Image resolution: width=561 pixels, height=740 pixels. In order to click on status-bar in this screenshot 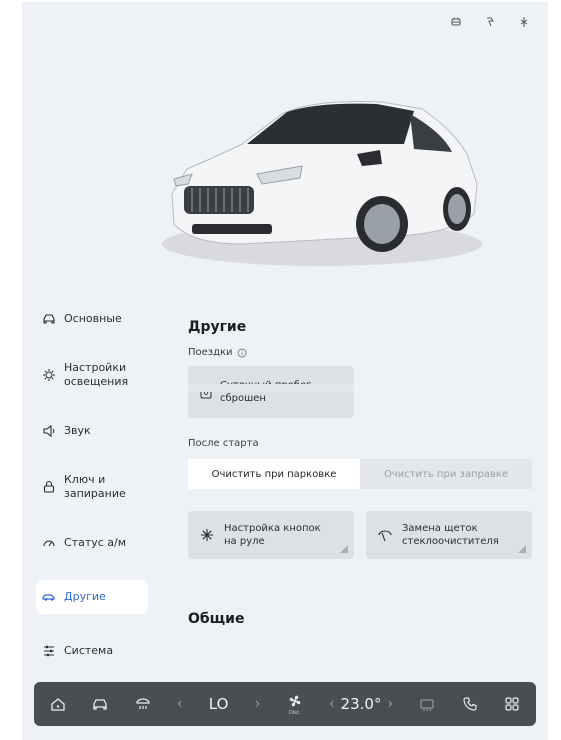, I will do `click(490, 22)`.